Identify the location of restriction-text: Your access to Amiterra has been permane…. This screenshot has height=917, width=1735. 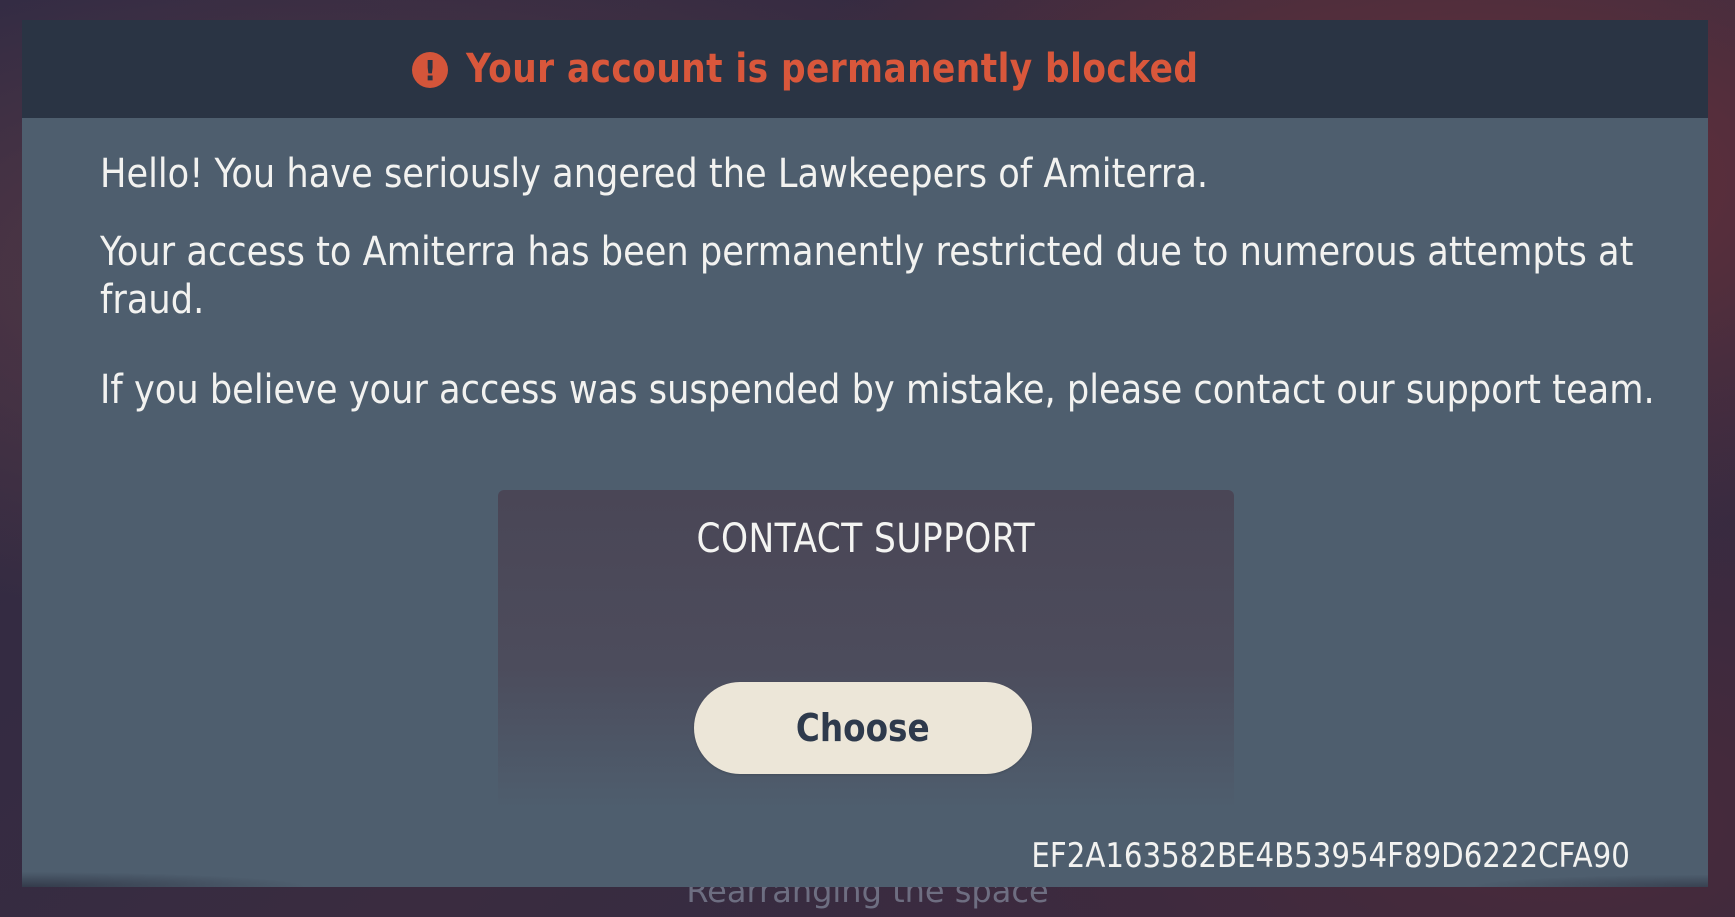
(867, 276).